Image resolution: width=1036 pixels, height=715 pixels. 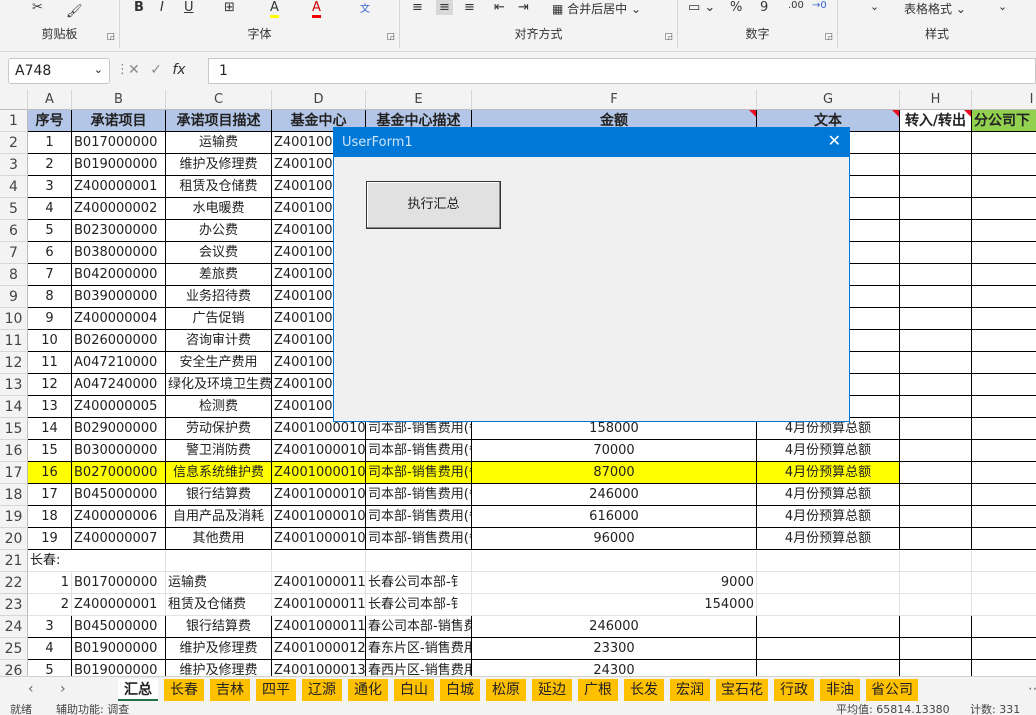 I want to click on decrease-decimal-icon: →0, so click(x=819, y=5).